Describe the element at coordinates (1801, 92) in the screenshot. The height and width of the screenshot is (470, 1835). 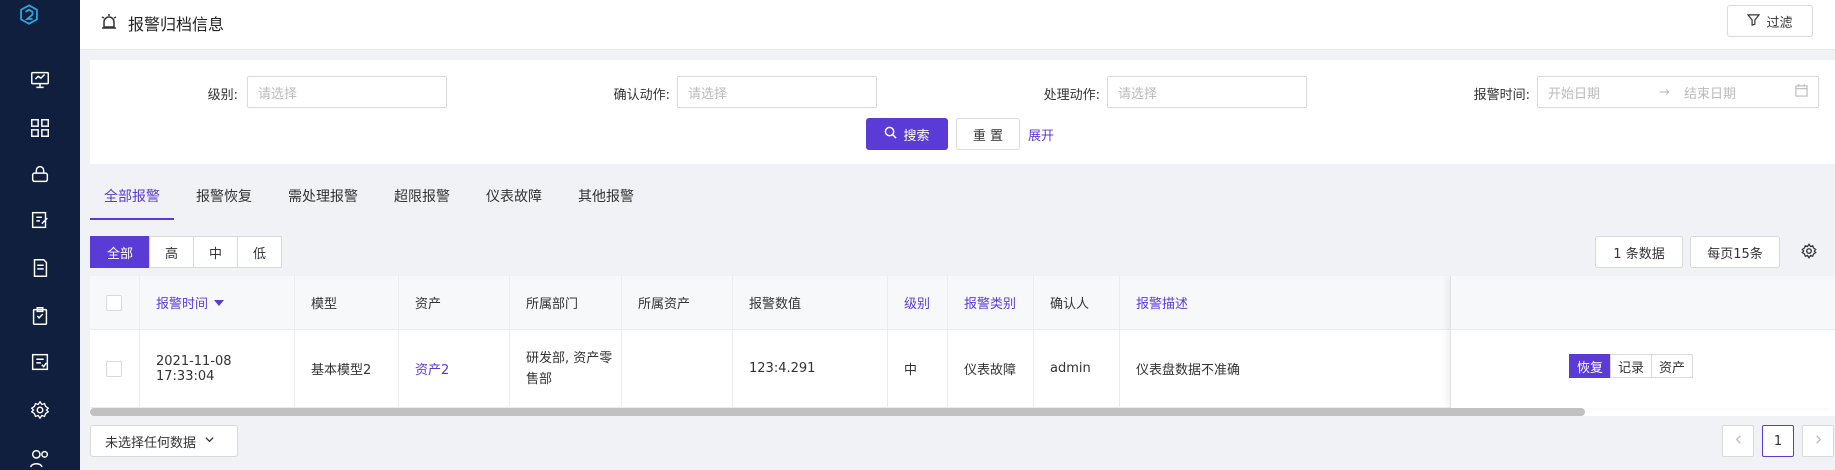
I see `calendar-icon` at that location.